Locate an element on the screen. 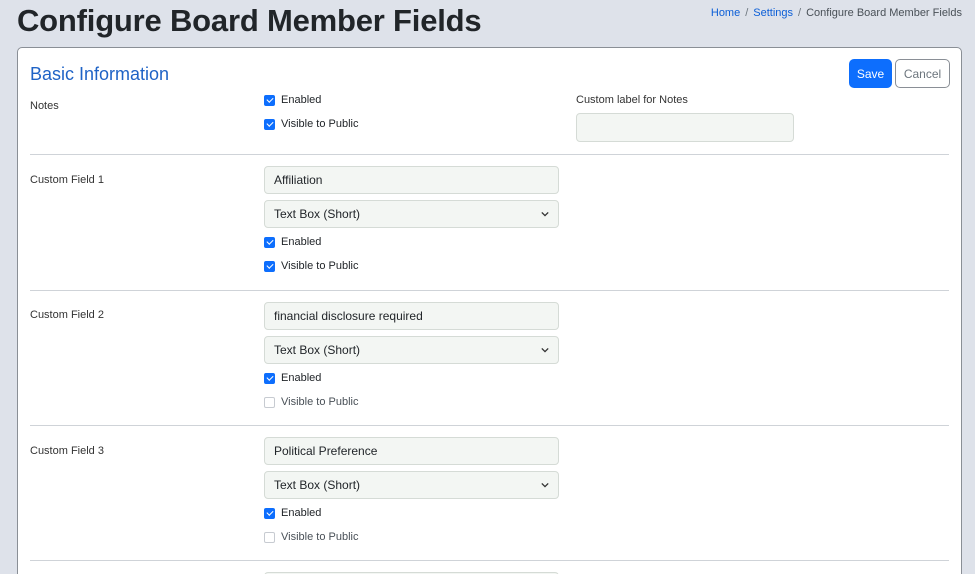  custom-field-2-name-input: financial disclosure required is located at coordinates (411, 316).